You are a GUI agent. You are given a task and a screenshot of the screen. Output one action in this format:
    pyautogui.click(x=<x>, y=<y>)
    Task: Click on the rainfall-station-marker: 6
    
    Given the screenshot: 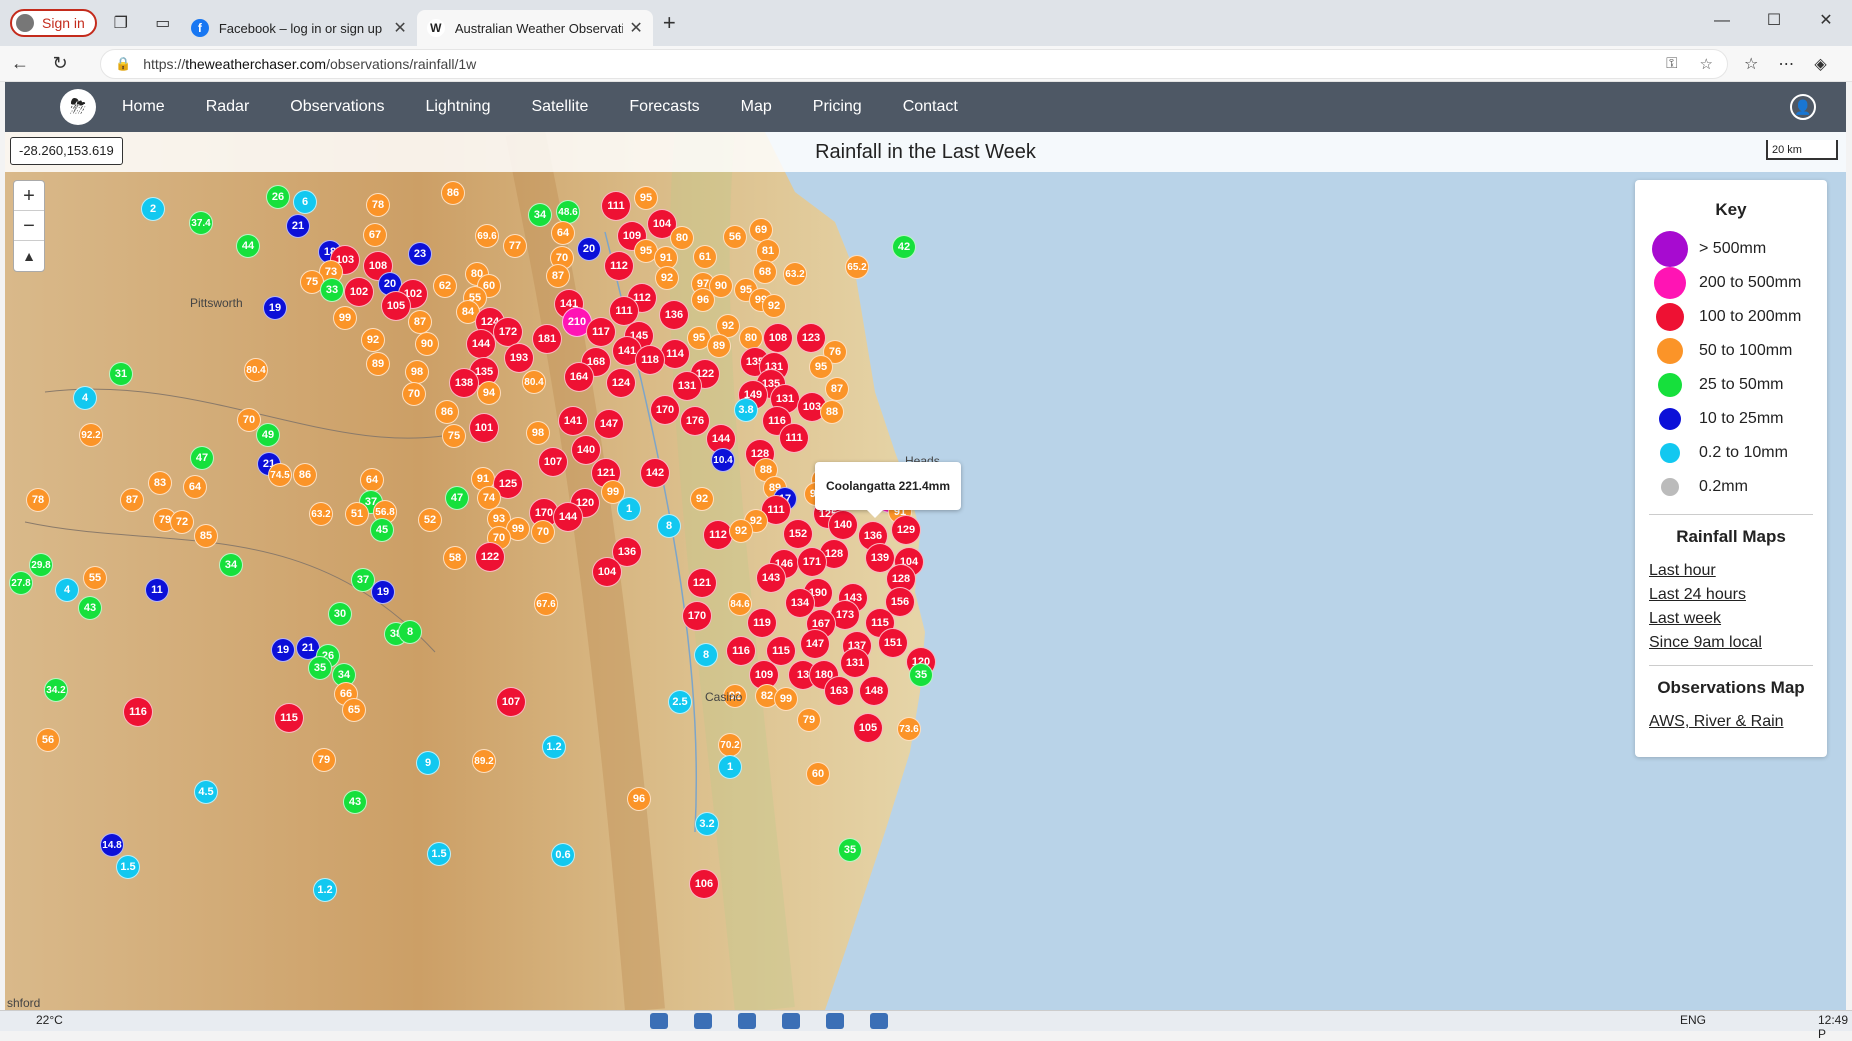 What is the action you would take?
    pyautogui.click(x=305, y=202)
    